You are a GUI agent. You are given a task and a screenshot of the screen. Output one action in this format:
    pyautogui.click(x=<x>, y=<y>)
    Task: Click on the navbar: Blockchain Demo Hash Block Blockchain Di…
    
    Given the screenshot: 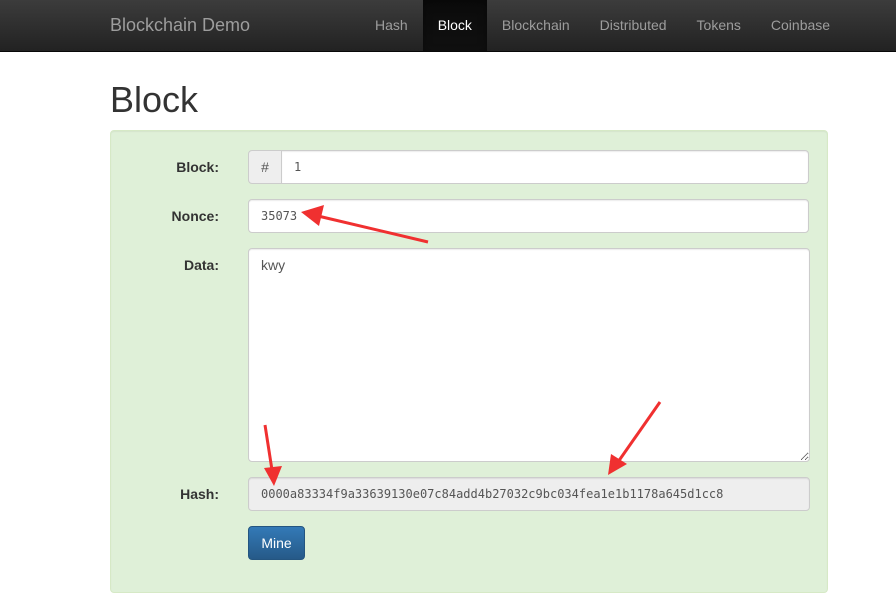 What is the action you would take?
    pyautogui.click(x=448, y=26)
    